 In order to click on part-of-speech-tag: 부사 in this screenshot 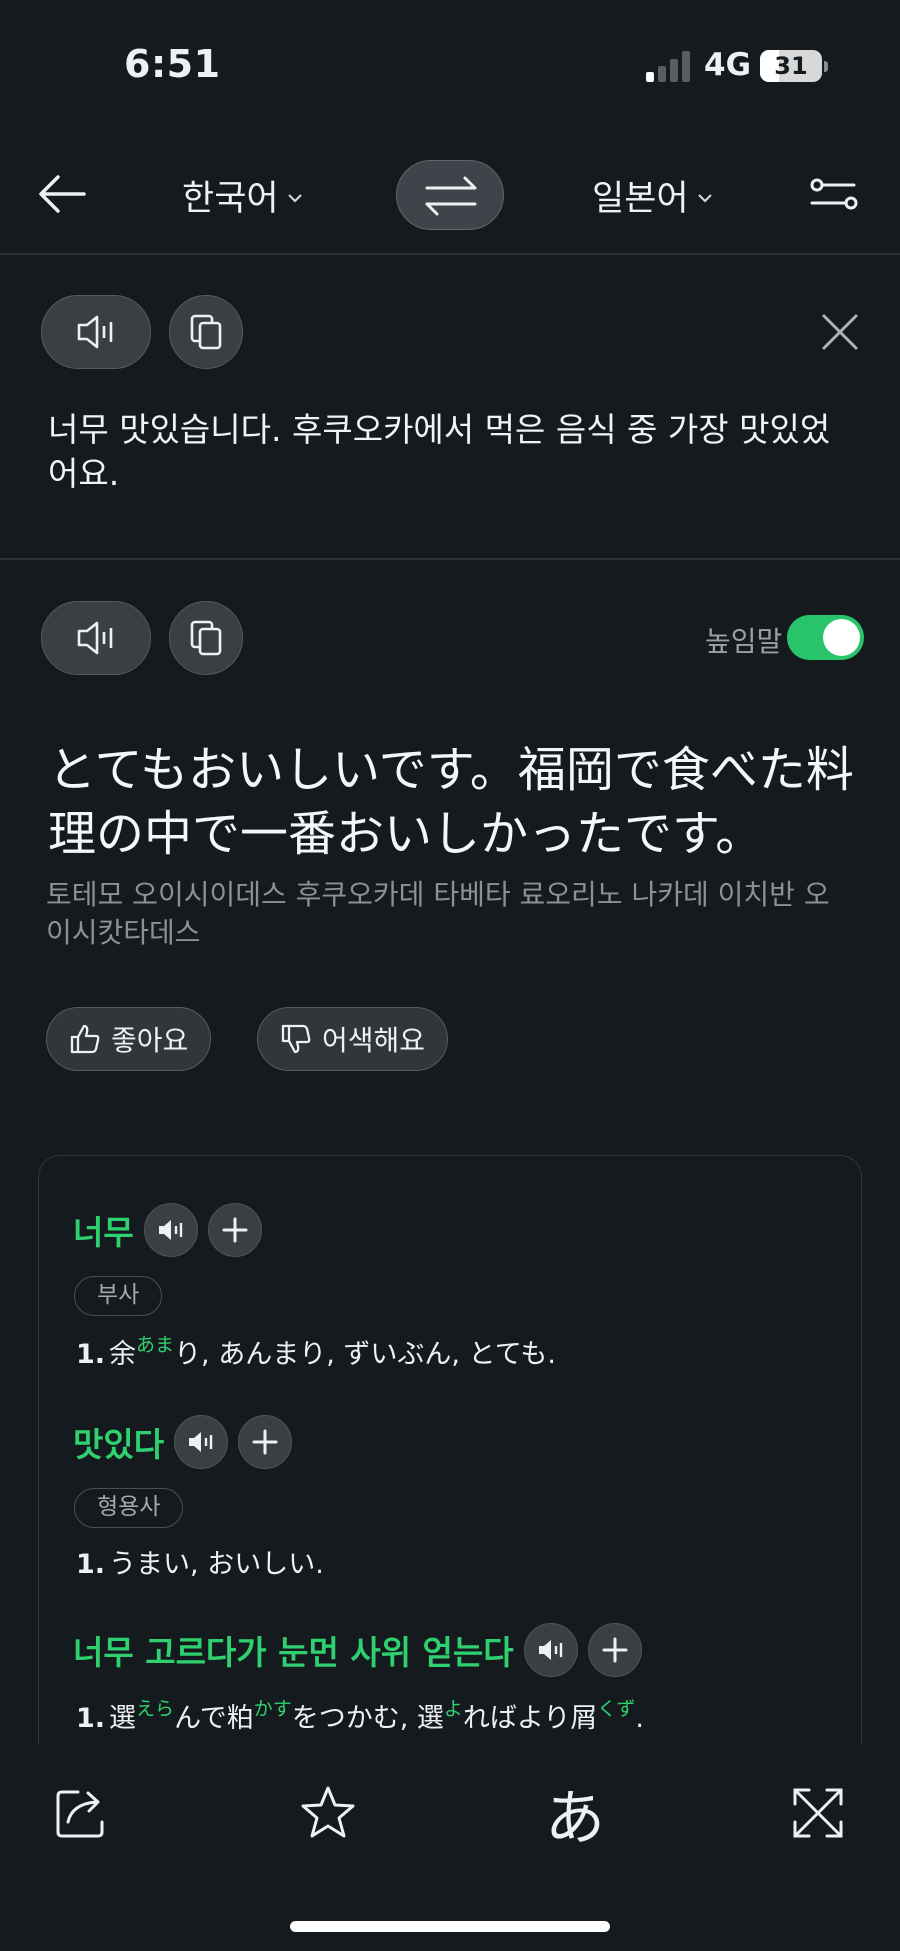, I will do `click(118, 1296)`.